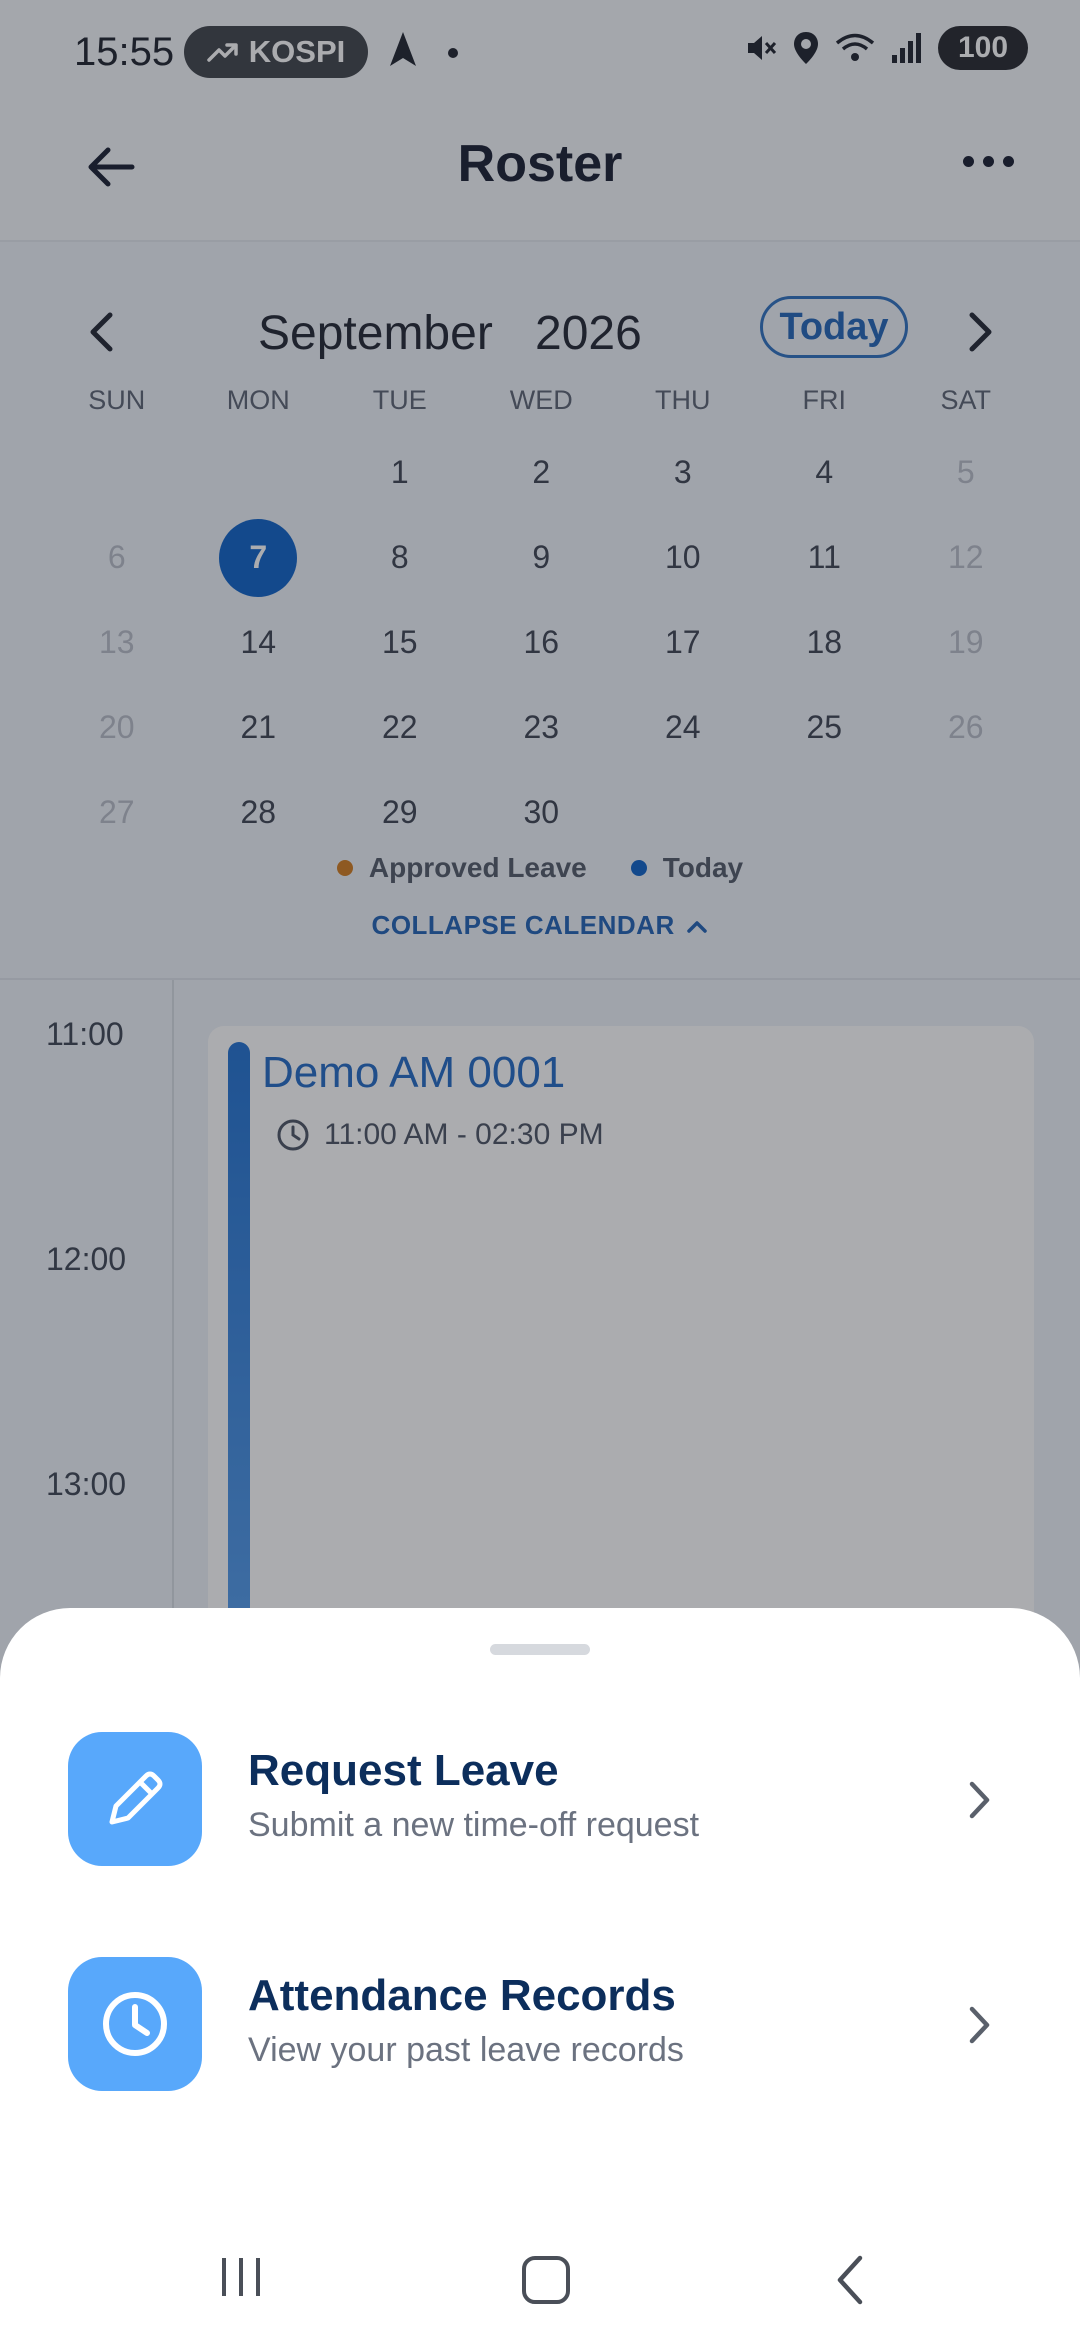 The image size is (1080, 2340). I want to click on system-back-icon, so click(850, 2280).